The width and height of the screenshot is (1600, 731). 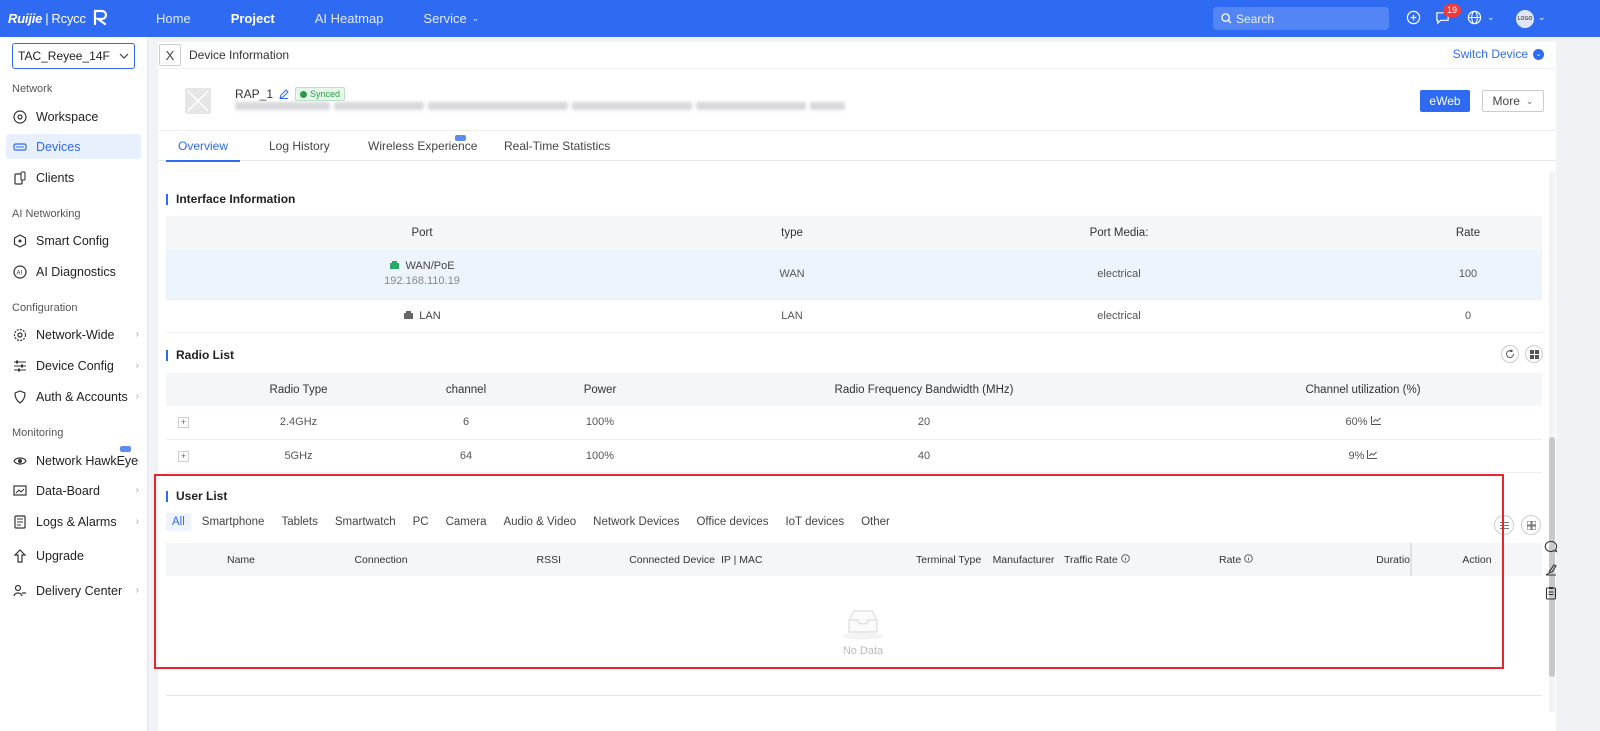 I want to click on tab-overview: Overview, so click(x=203, y=146).